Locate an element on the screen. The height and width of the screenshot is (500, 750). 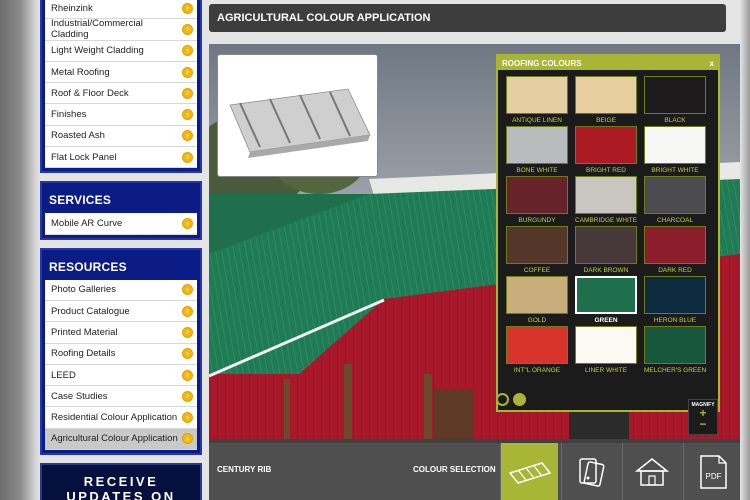
sidebar-item-residential-colour-application: Residential Colour Application › is located at coordinates (121, 418).